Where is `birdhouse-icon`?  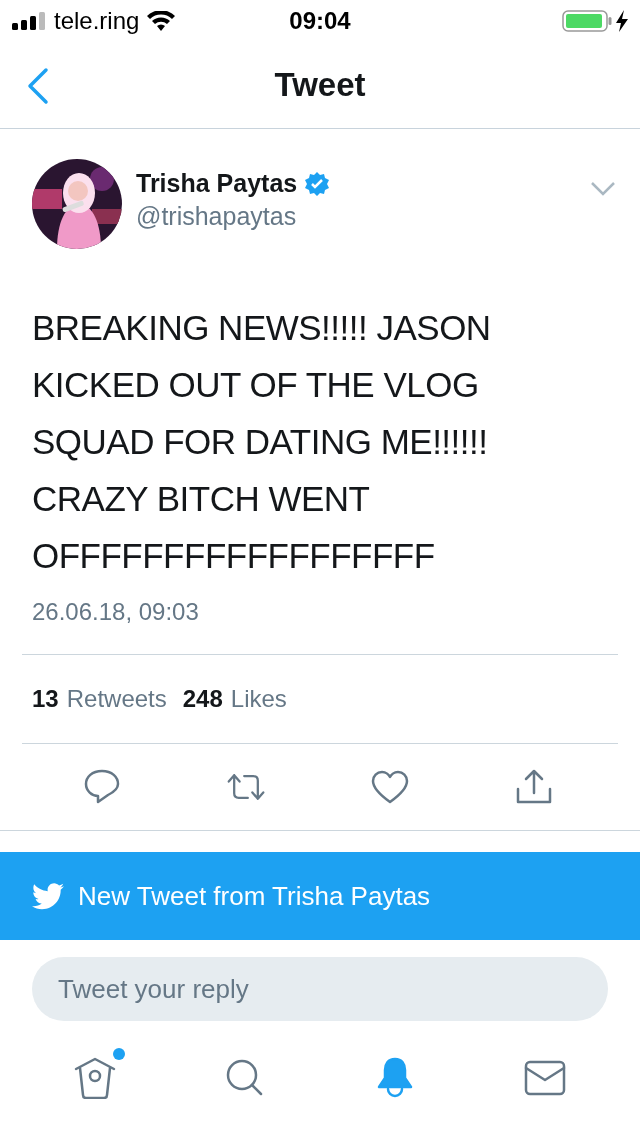 birdhouse-icon is located at coordinates (95, 1077).